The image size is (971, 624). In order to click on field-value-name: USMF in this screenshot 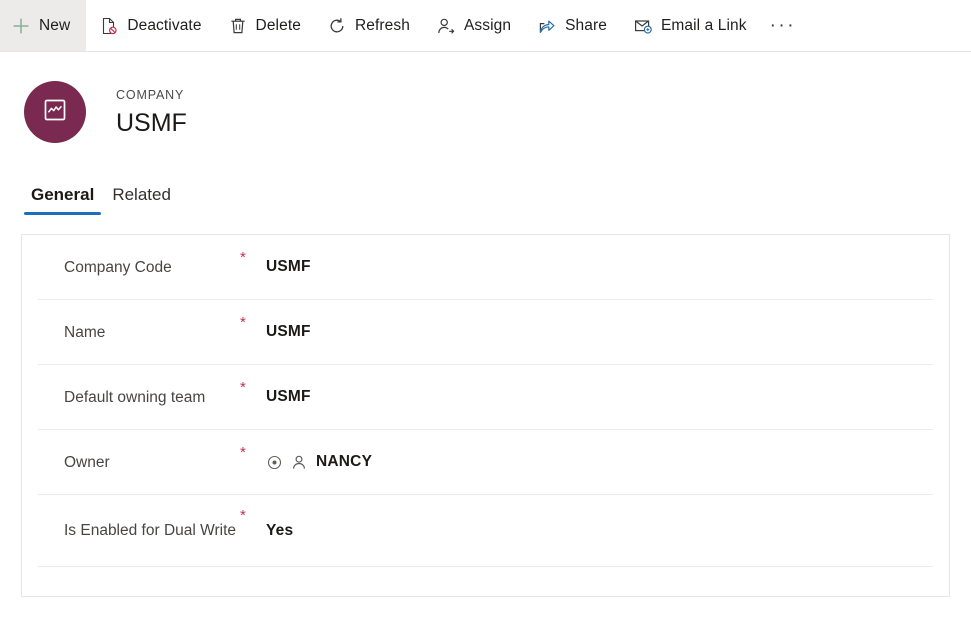, I will do `click(288, 332)`.